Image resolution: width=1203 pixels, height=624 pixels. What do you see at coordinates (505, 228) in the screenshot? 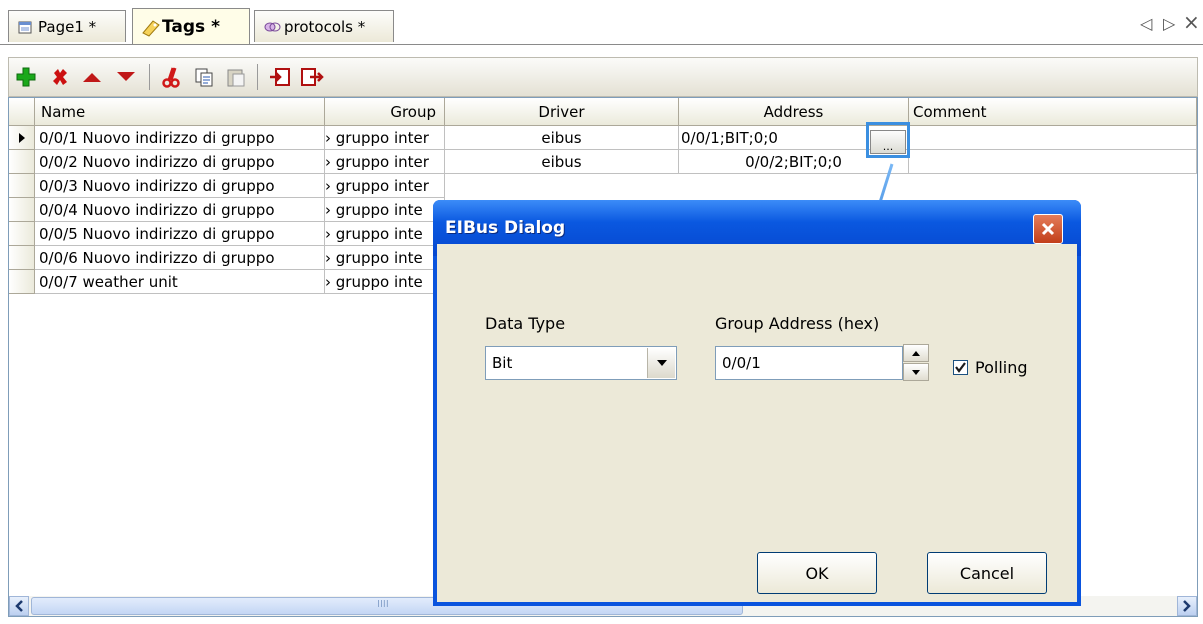
I see `dialog-title: EIBus Dialog` at bounding box center [505, 228].